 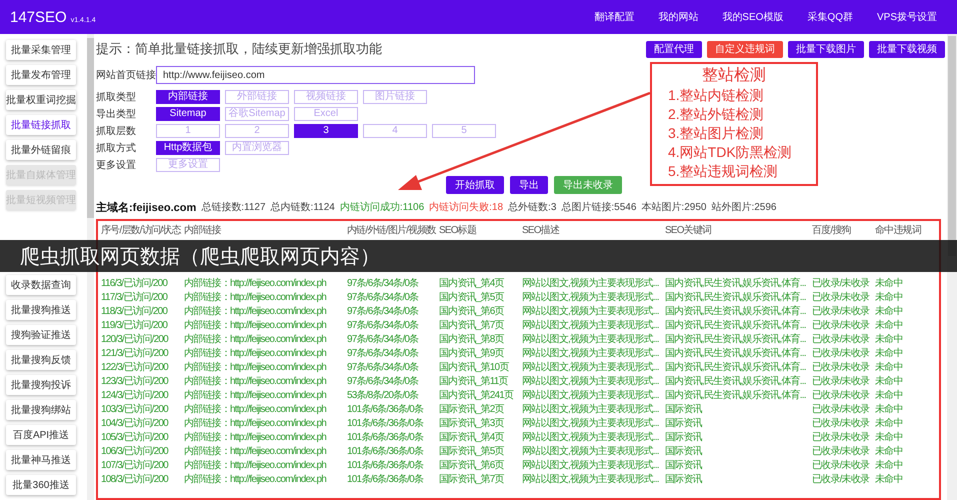 I want to click on option-label: 导出类型, so click(x=116, y=114).